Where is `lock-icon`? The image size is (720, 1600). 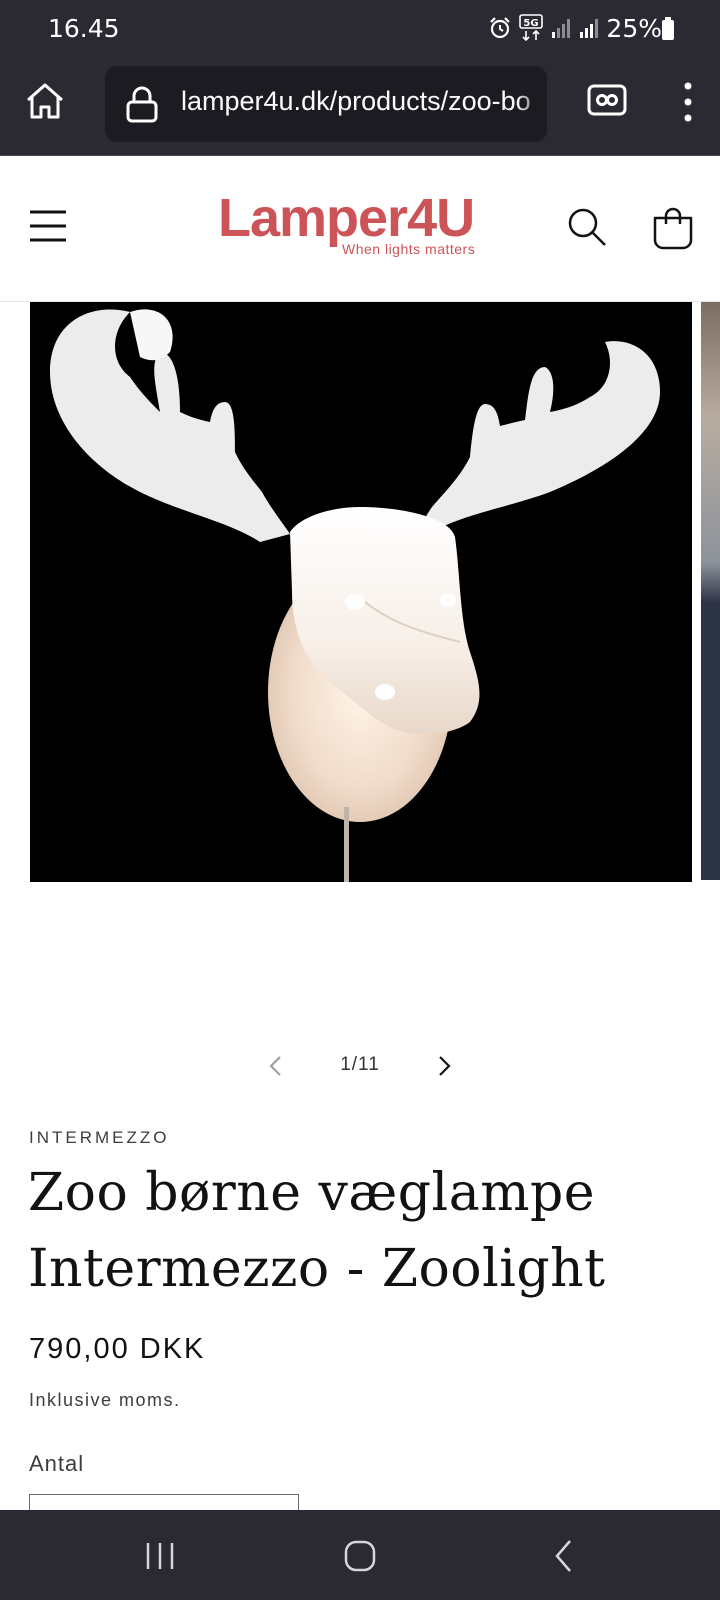
lock-icon is located at coordinates (142, 104).